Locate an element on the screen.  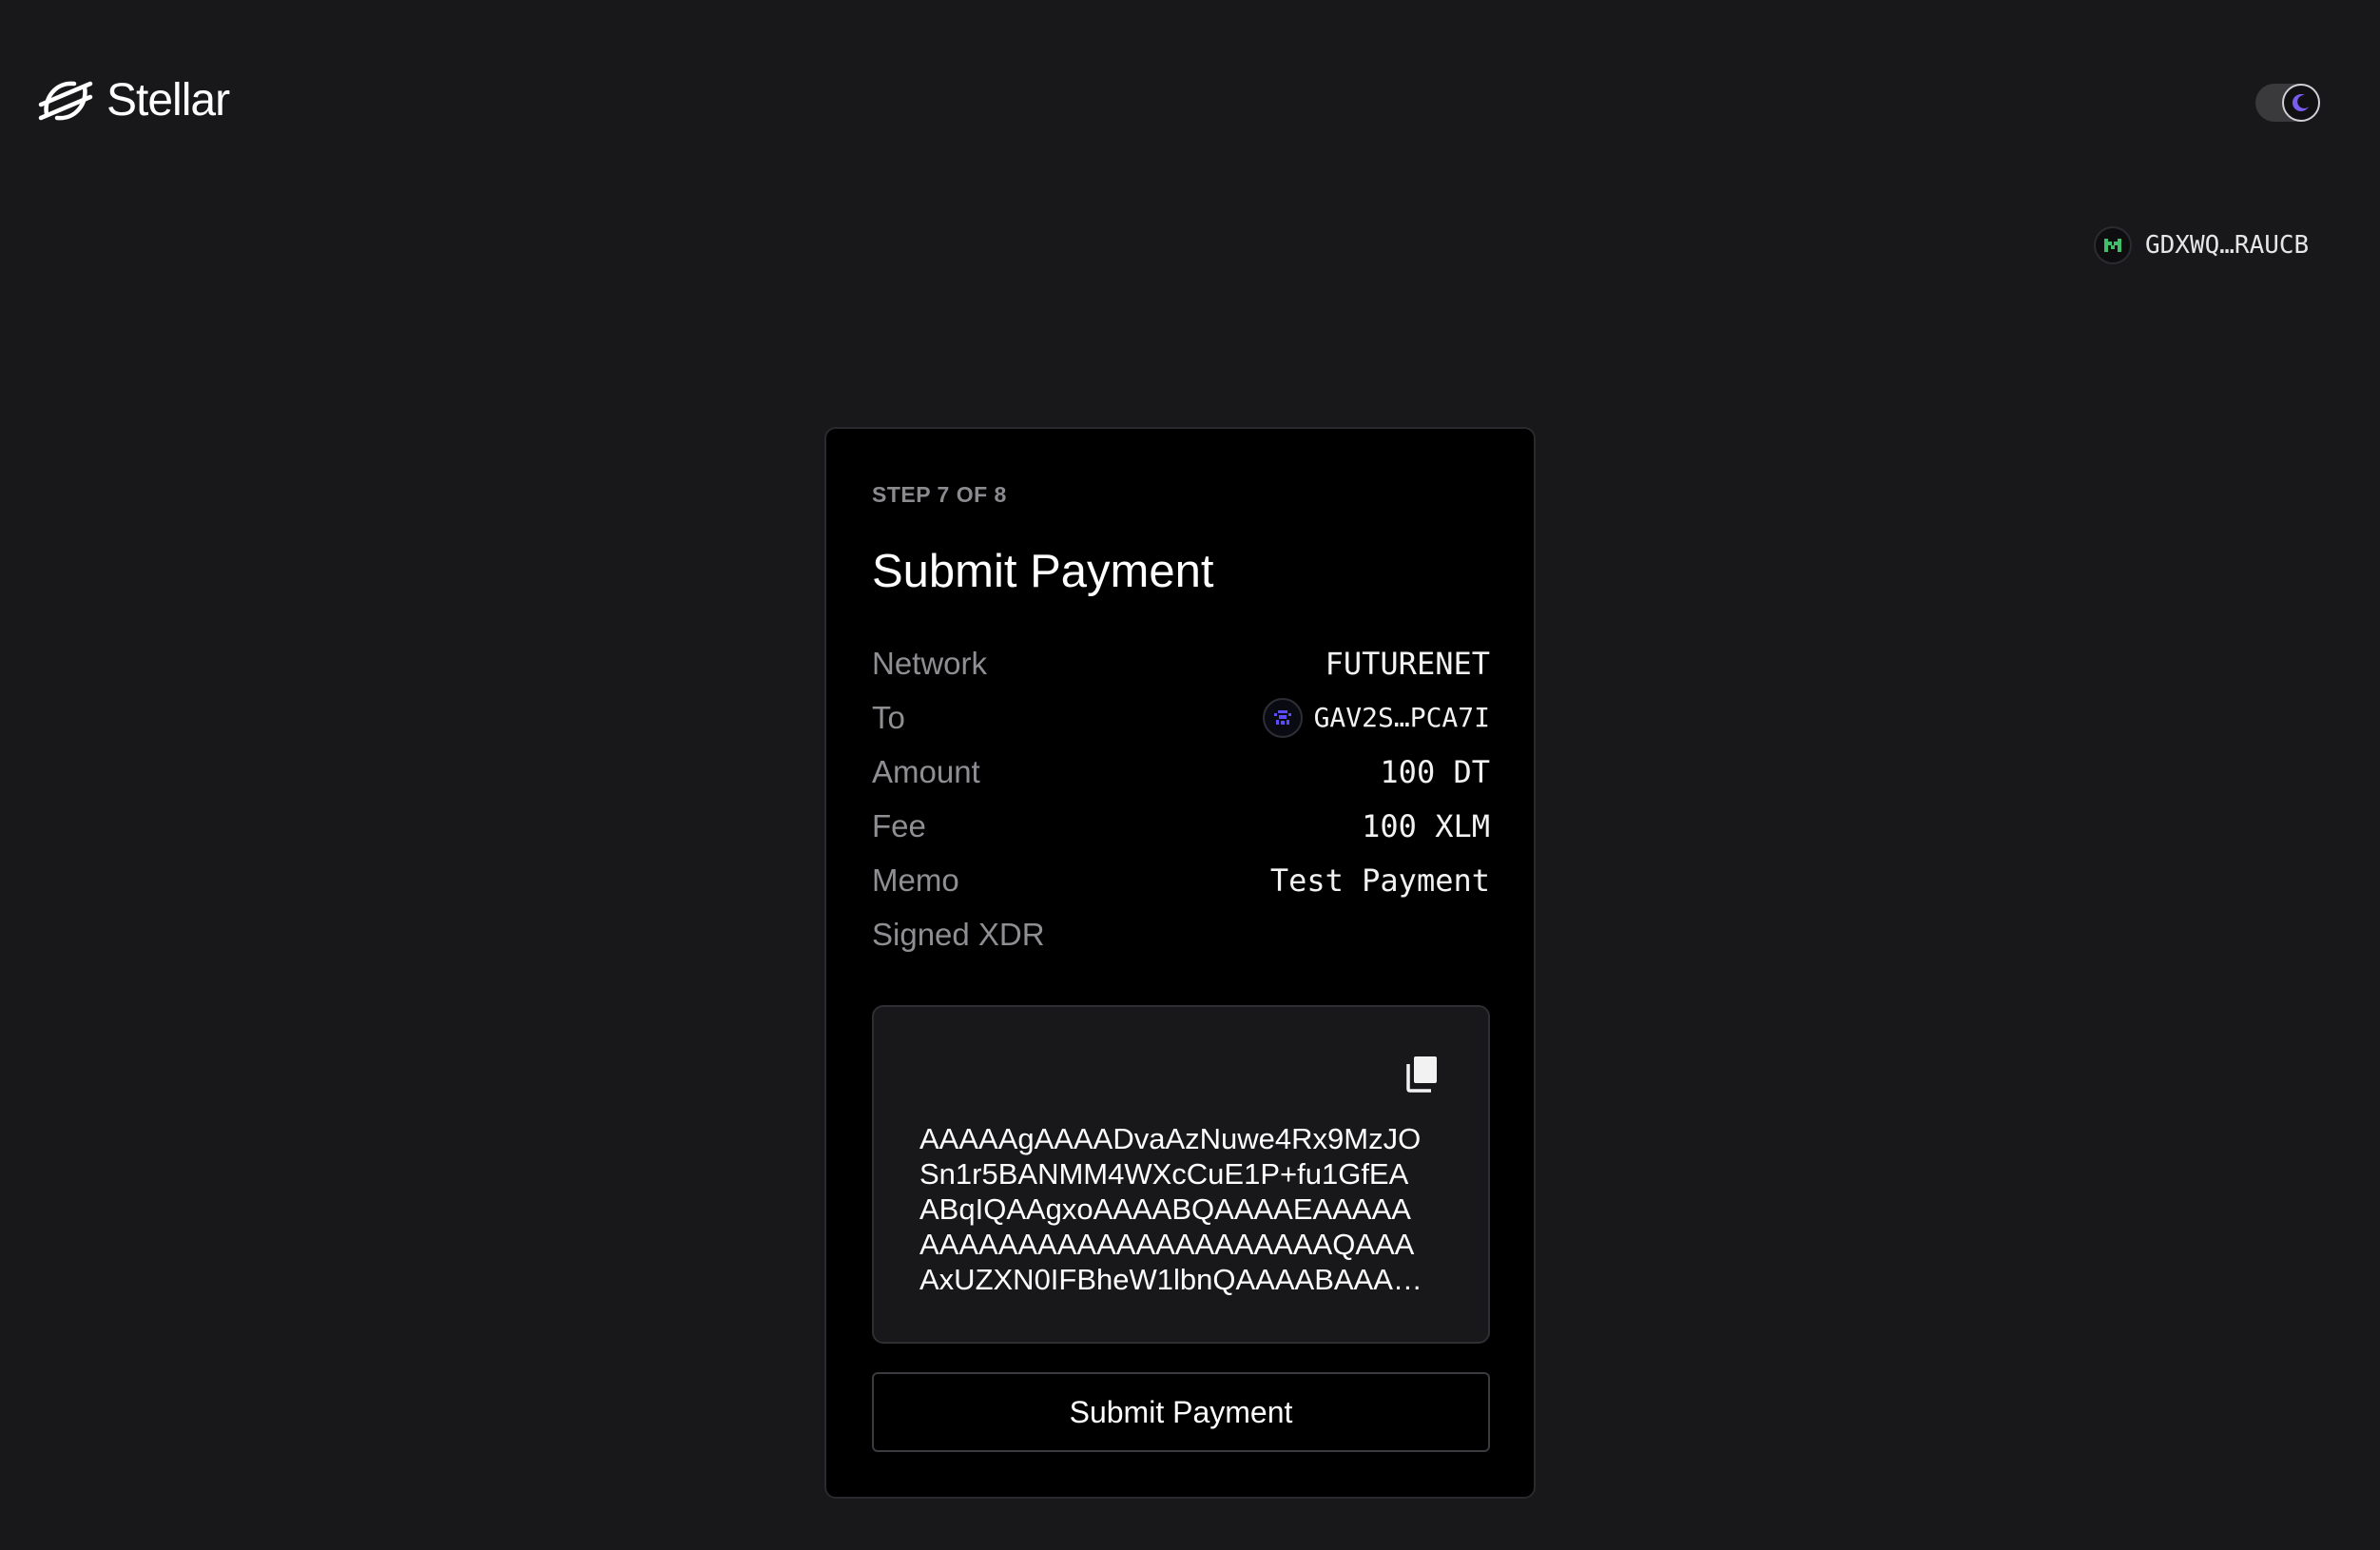
to-value-group: GAV2S…PCA7I is located at coordinates (1376, 717).